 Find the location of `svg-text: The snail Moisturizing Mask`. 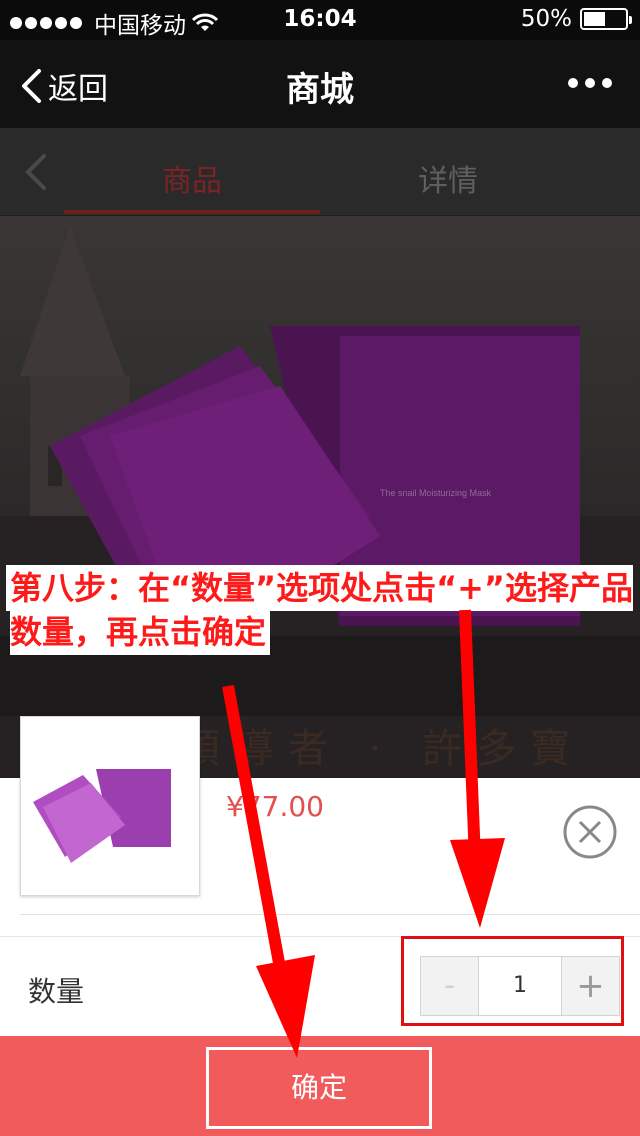

svg-text: The snail Moisturizing Mask is located at coordinates (436, 493).